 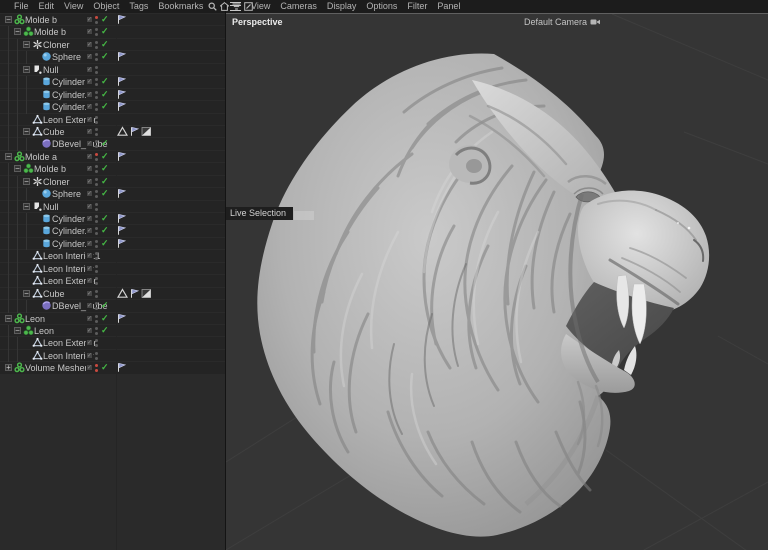 I want to click on tree-row-leon-exterior: Leon Exterior ✓, so click(x=112, y=119).